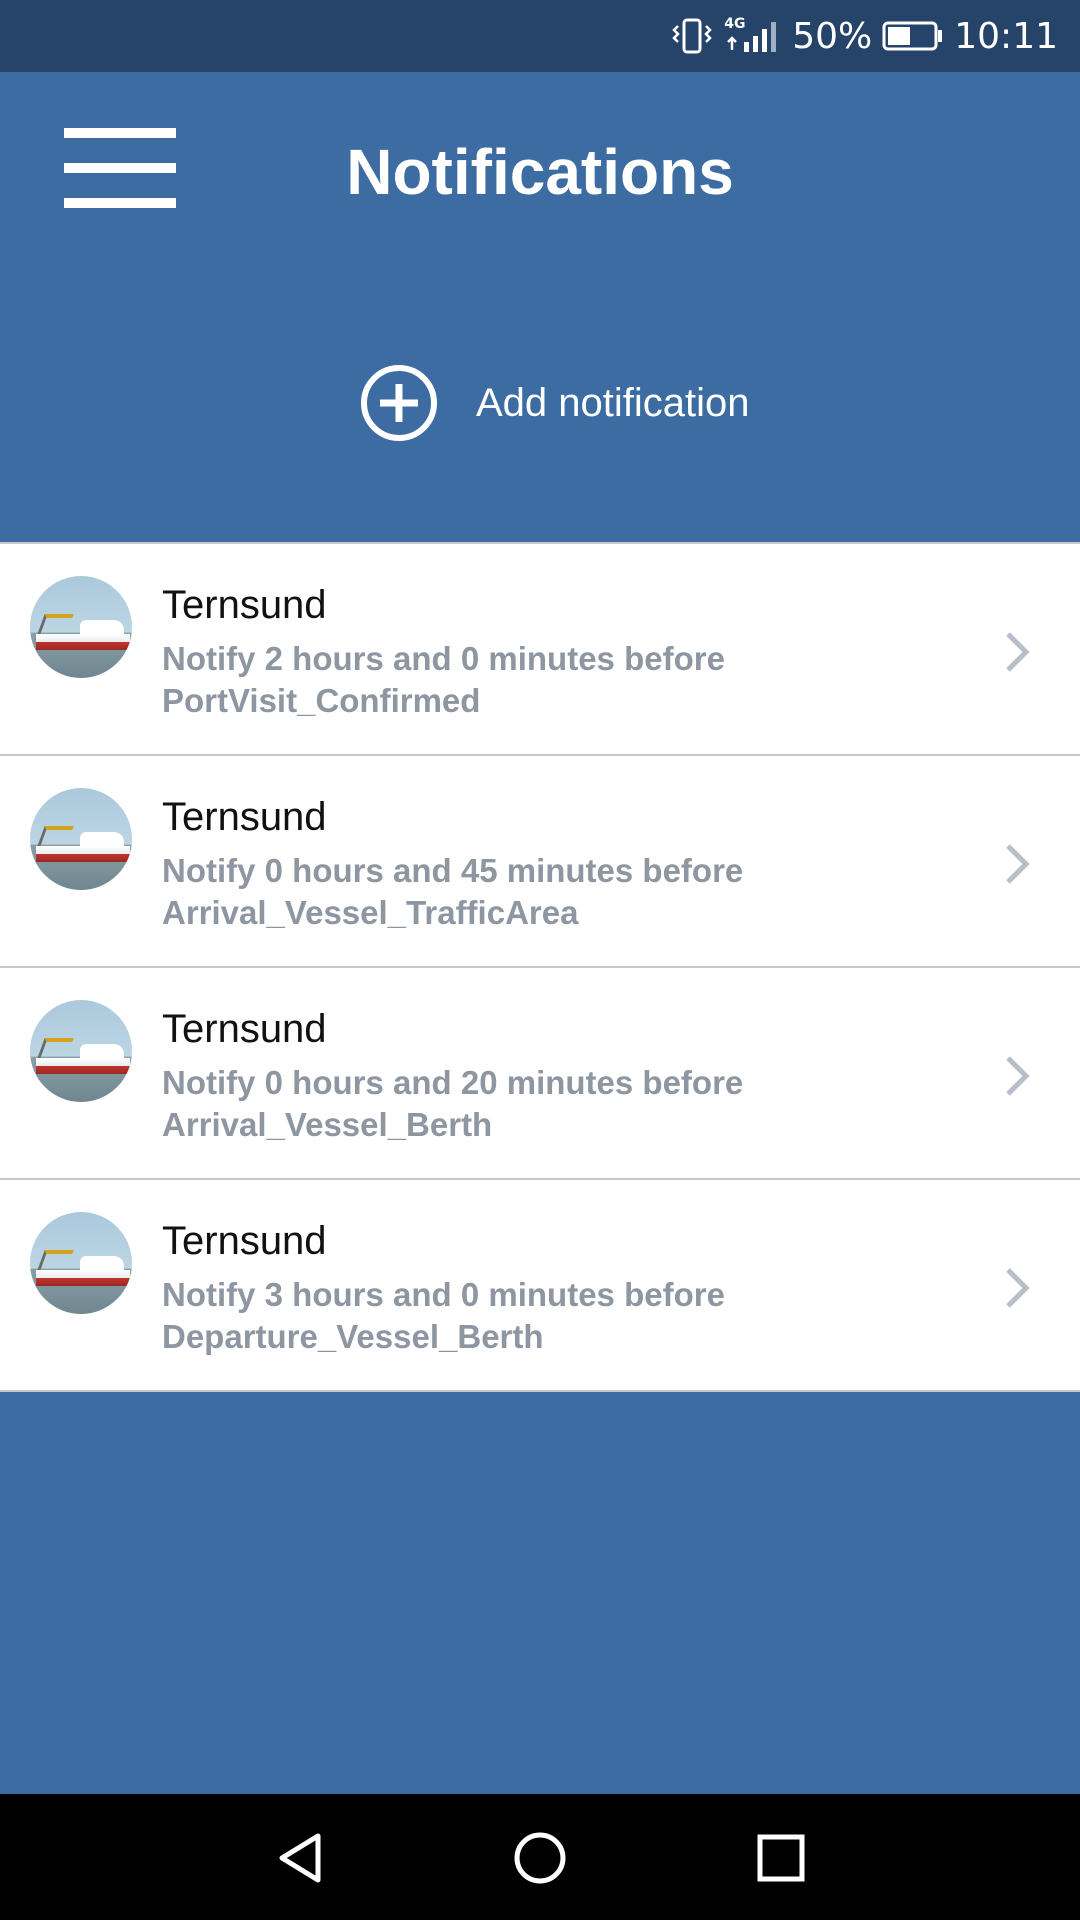  What do you see at coordinates (540, 172) in the screenshot?
I see `page-title: Notifications` at bounding box center [540, 172].